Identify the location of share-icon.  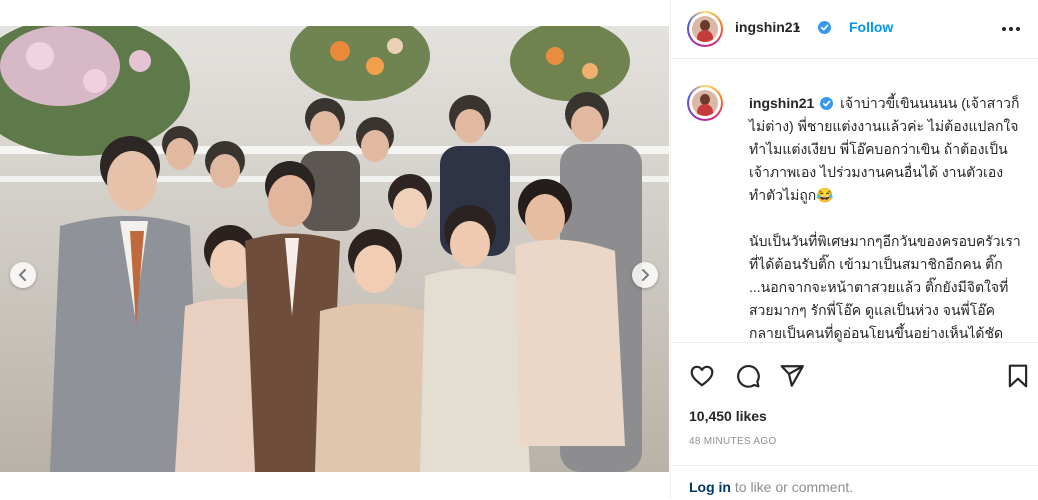
(792, 376).